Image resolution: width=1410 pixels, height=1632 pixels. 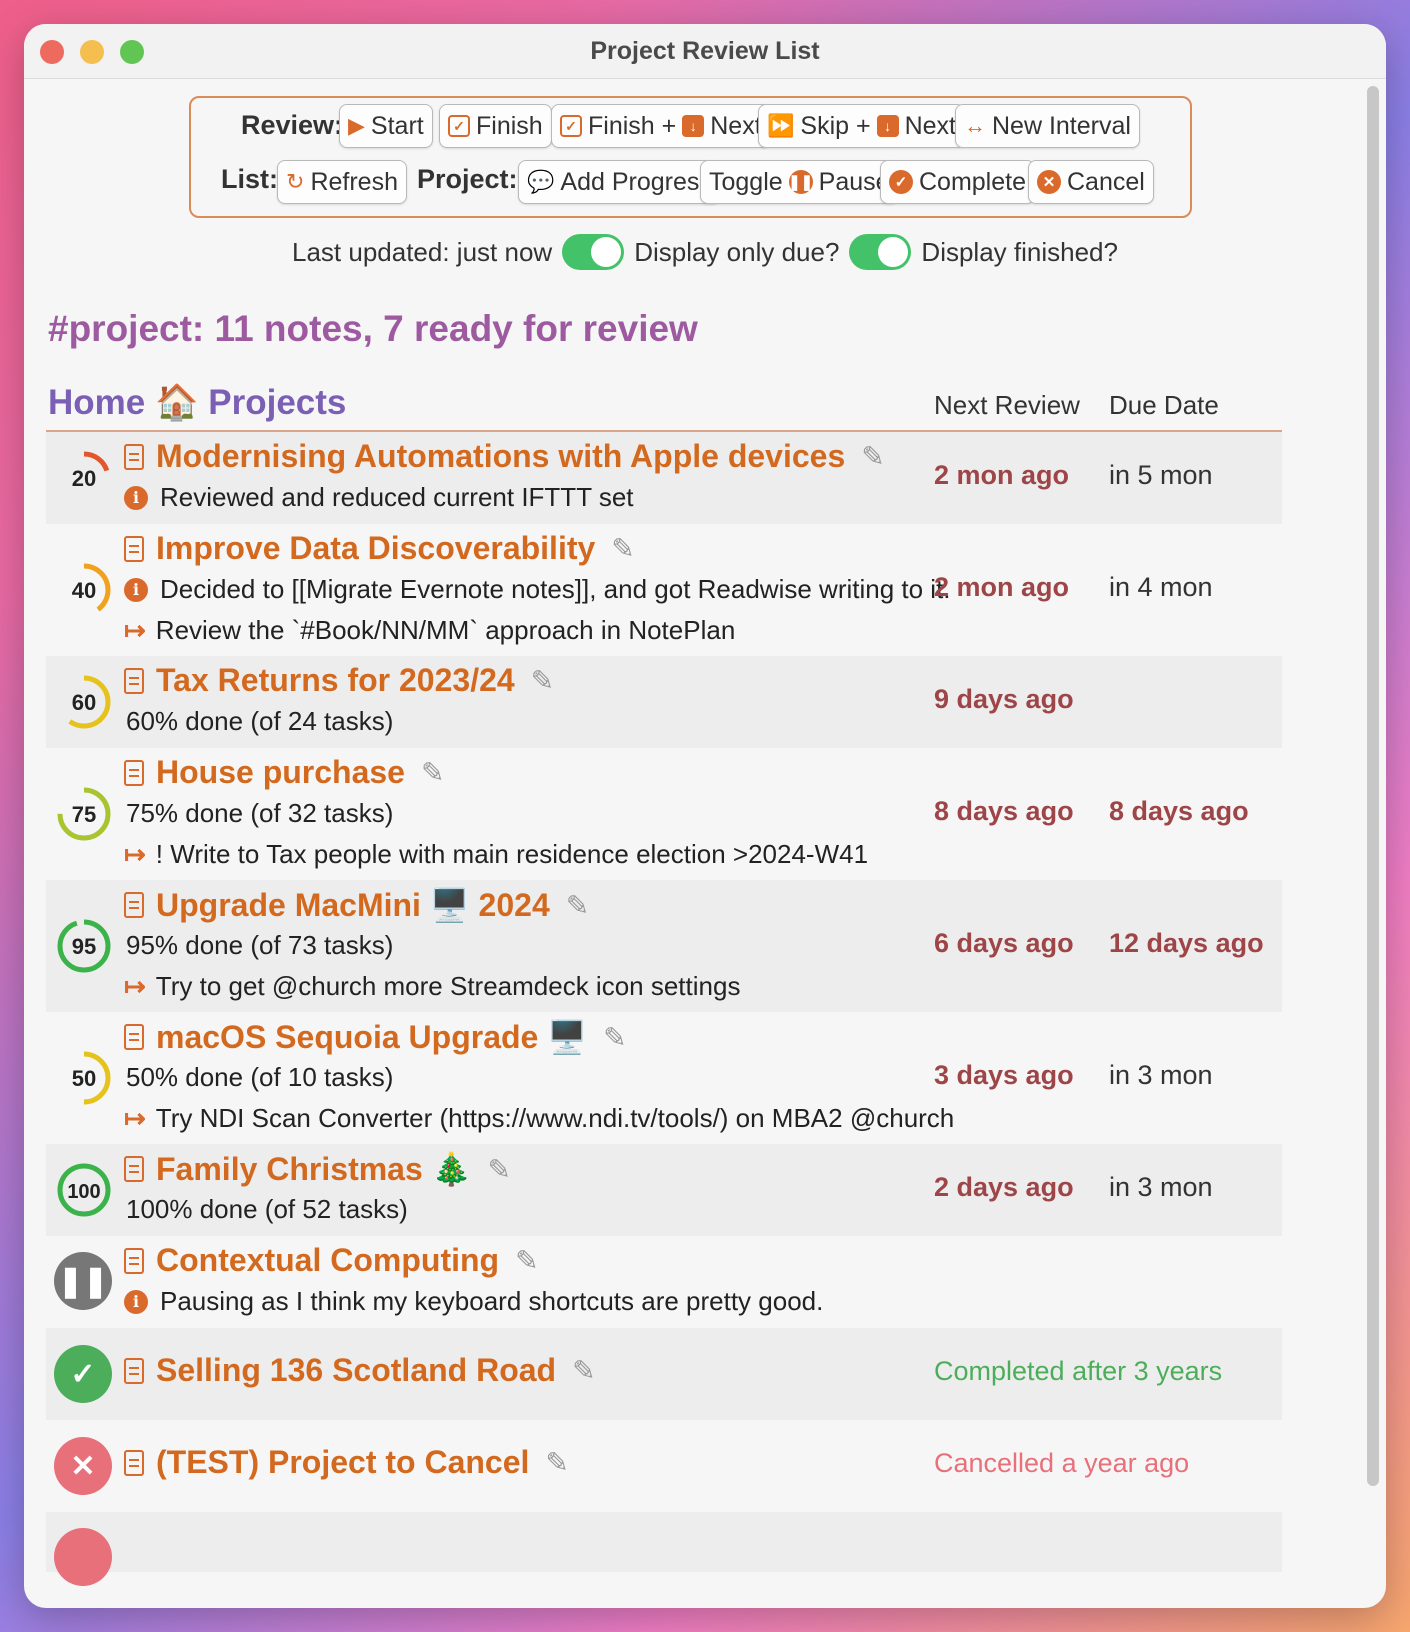 I want to click on finish-next-label: Finish +, so click(x=632, y=125).